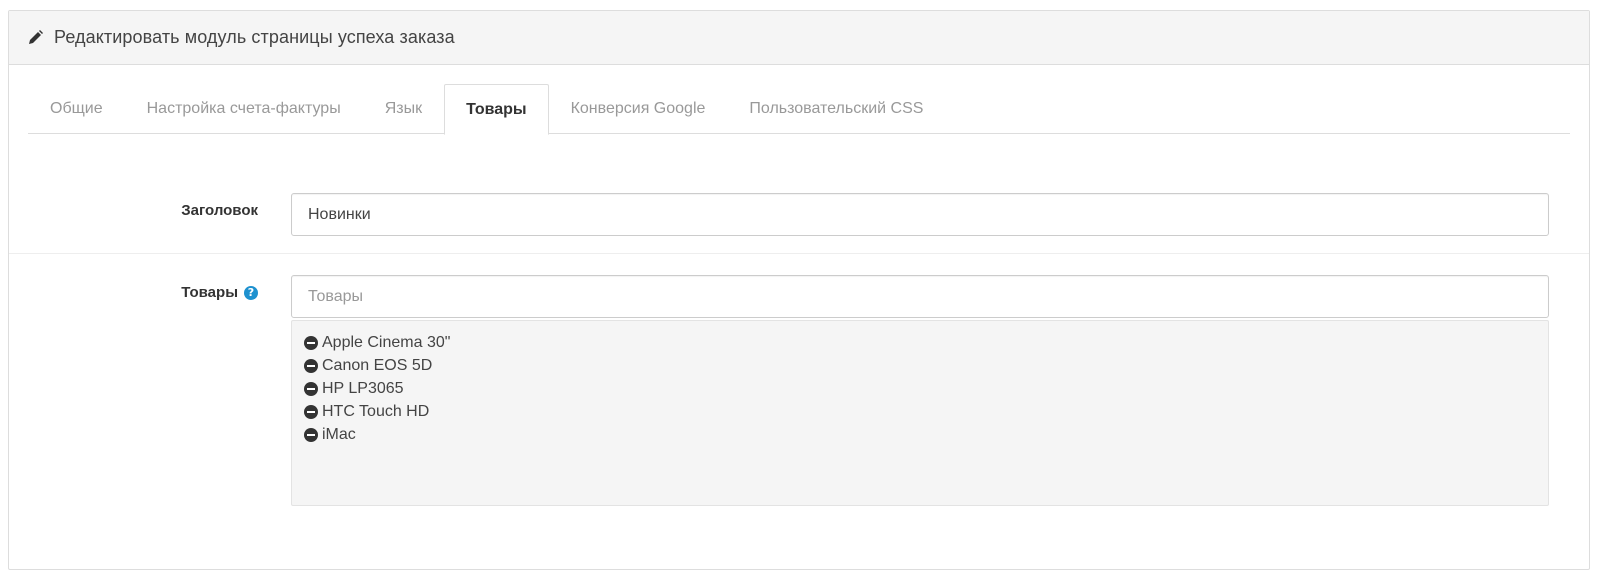 Image resolution: width=1600 pixels, height=576 pixels. Describe the element at coordinates (920, 296) in the screenshot. I see `products-autocomplete-input` at that location.